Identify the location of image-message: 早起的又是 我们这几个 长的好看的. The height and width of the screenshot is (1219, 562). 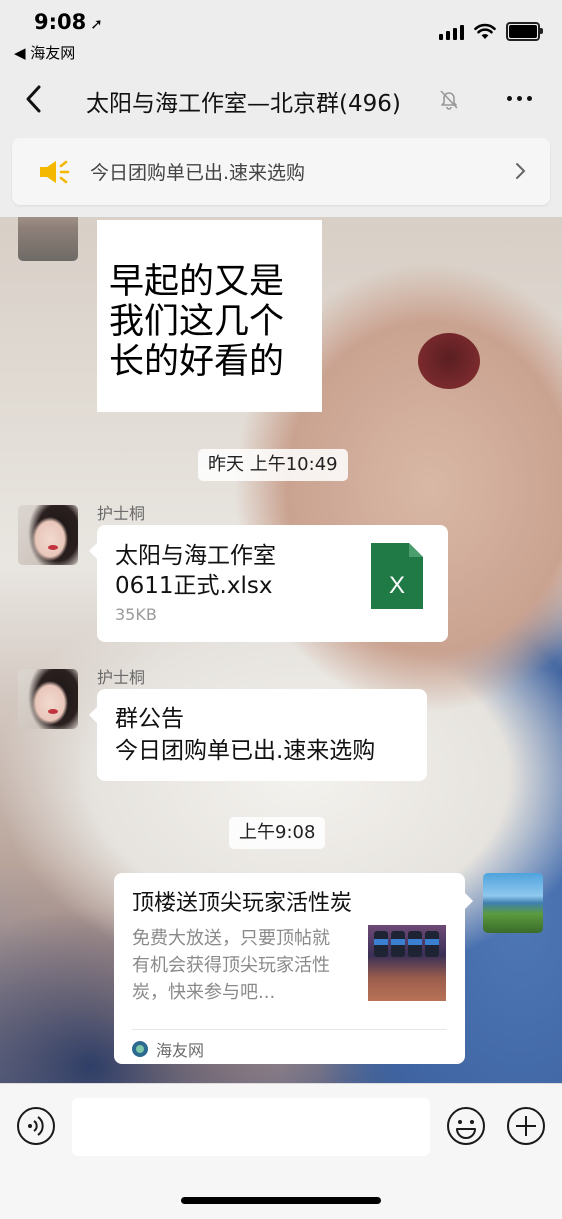
(209, 316).